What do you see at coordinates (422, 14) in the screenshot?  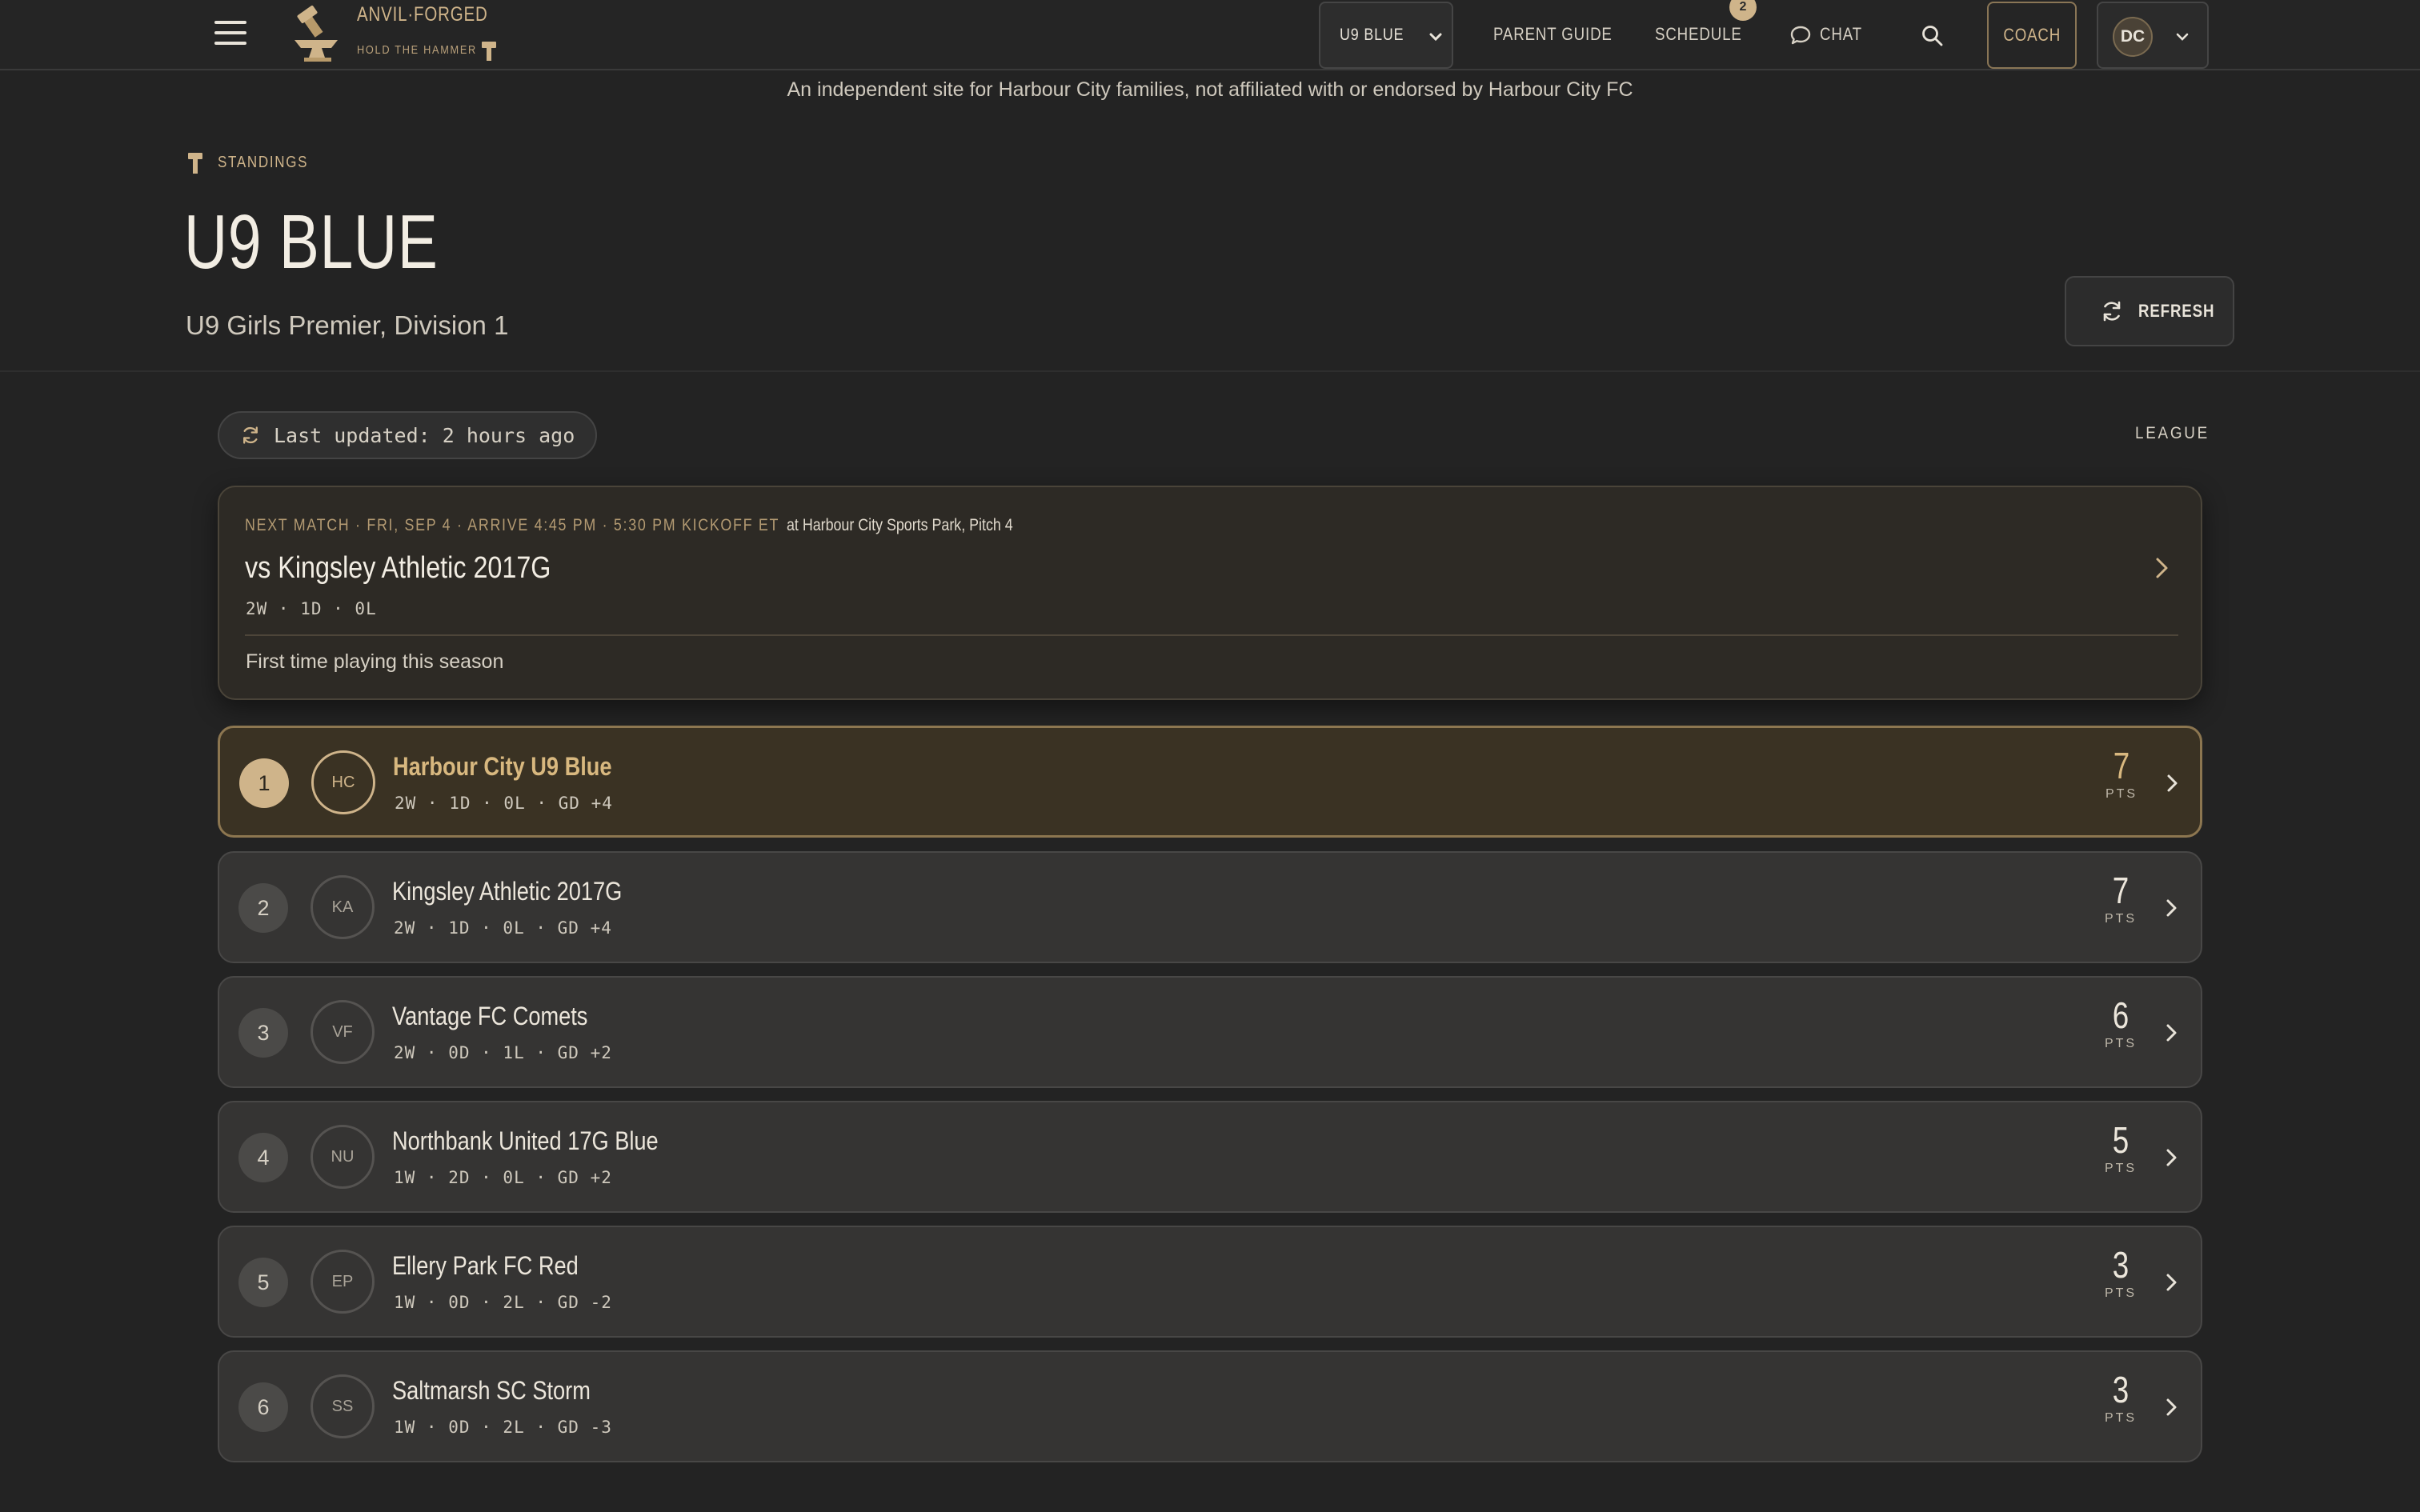 I see `brand-name: ANVIL·FORGED` at bounding box center [422, 14].